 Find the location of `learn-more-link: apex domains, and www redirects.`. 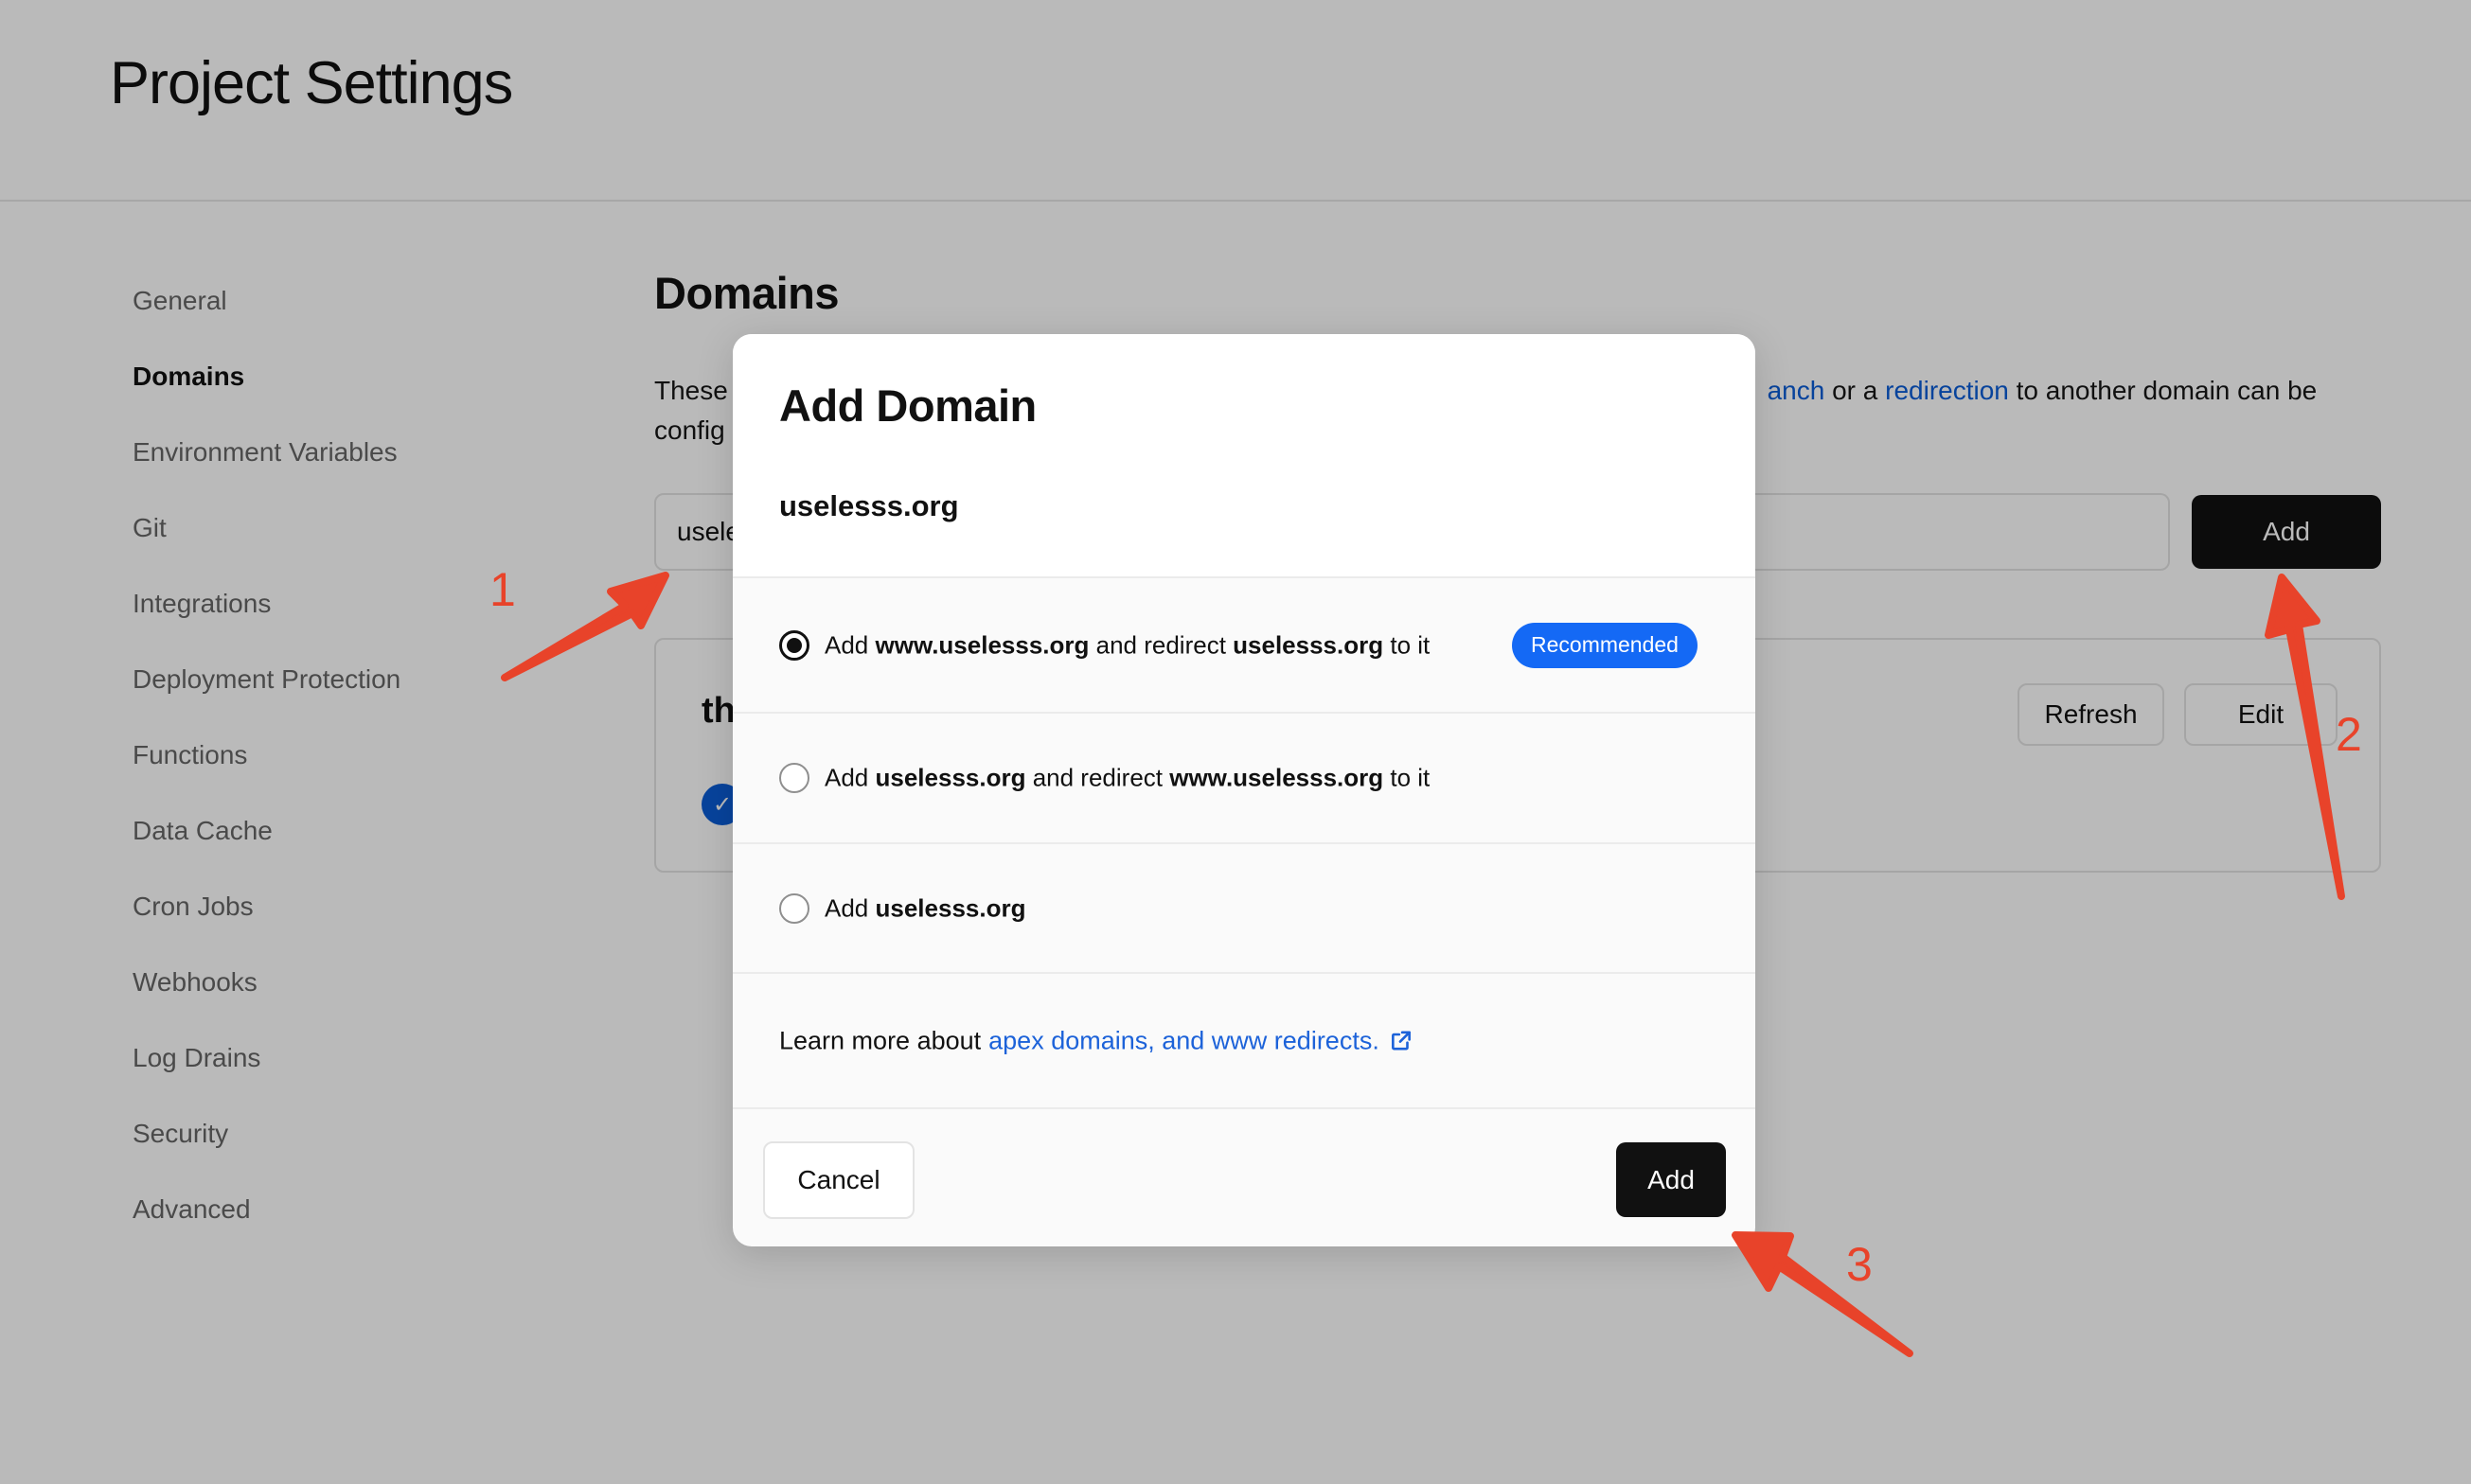

learn-more-link: apex domains, and www redirects. is located at coordinates (1183, 1040).